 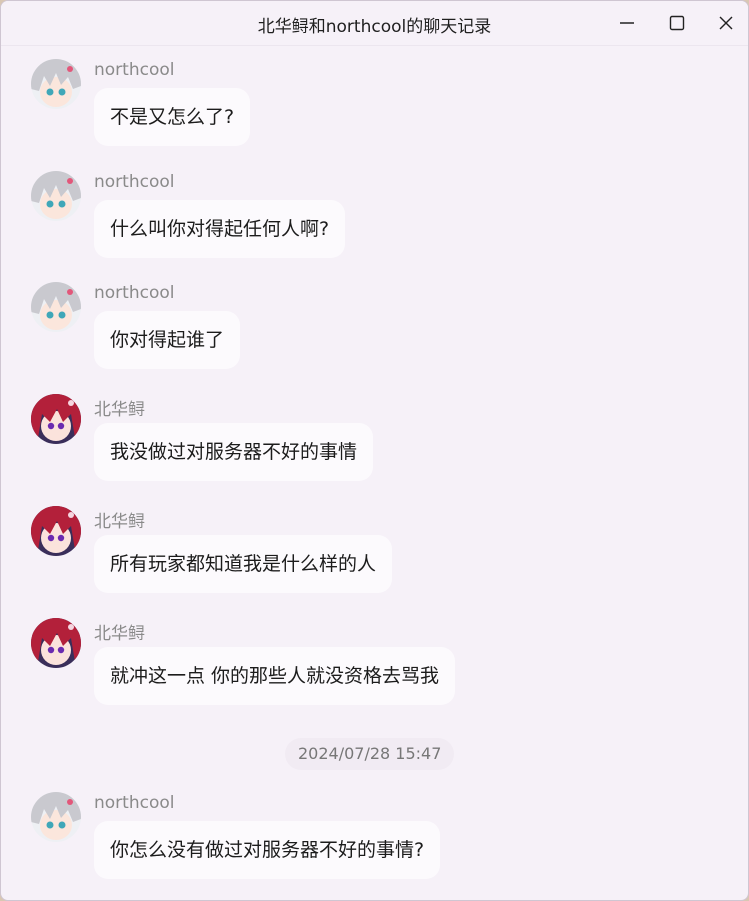 I want to click on message-bubble: 我没做过对服务器不好的事情, so click(x=234, y=452).